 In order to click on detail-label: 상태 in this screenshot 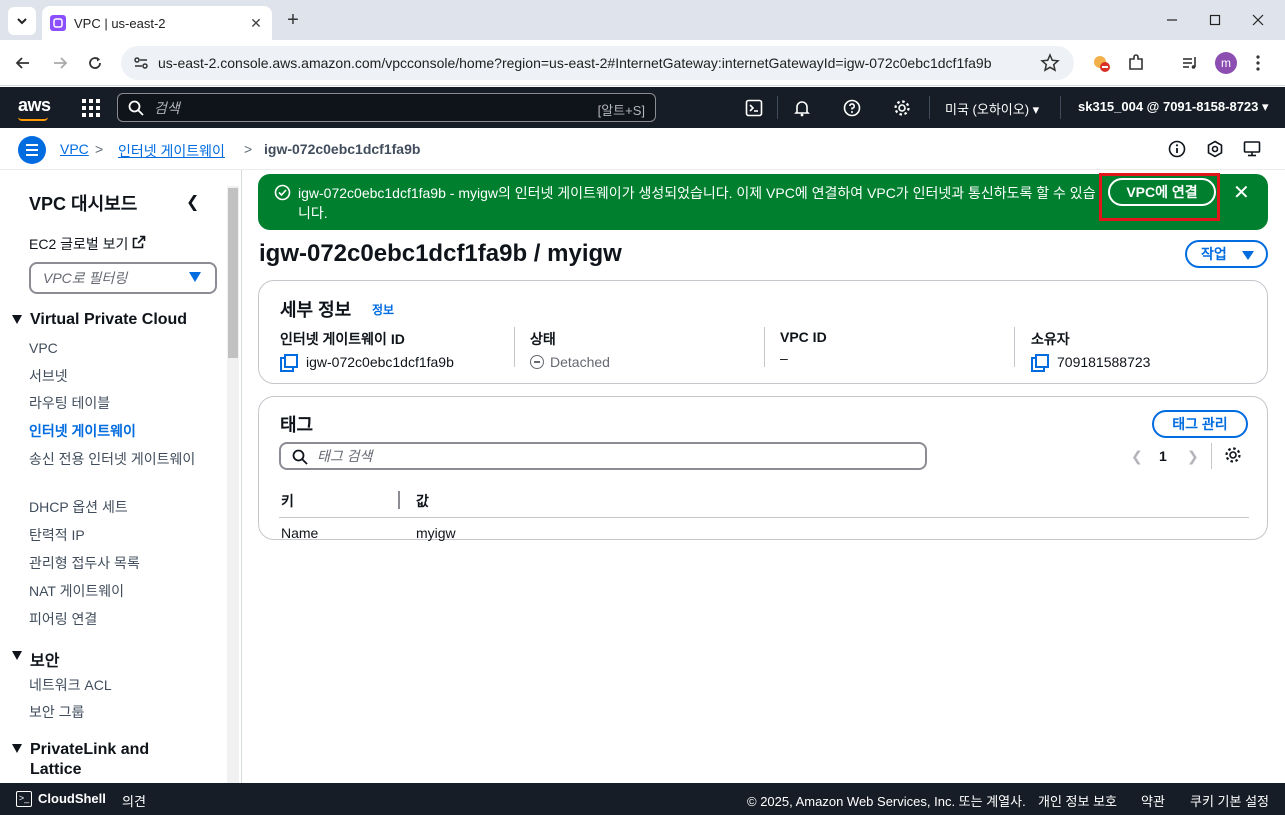, I will do `click(543, 339)`.